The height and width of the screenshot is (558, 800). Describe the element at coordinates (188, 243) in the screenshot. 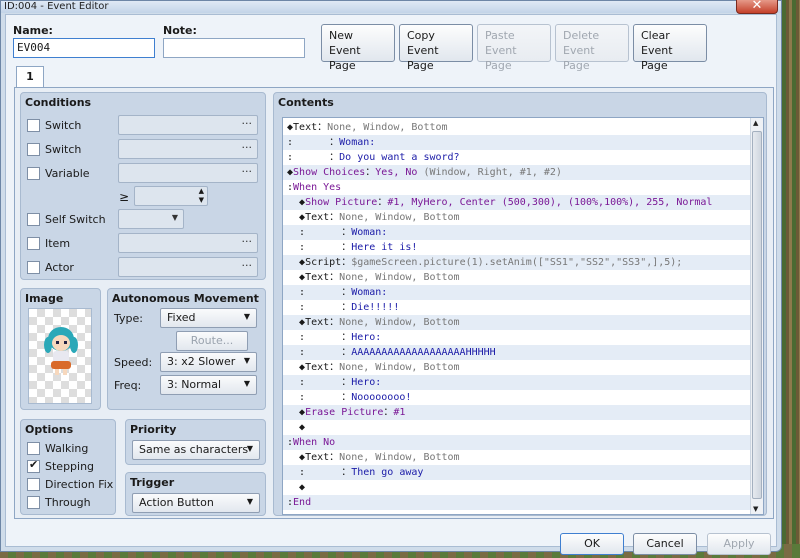

I see `item-selector: ···` at that location.